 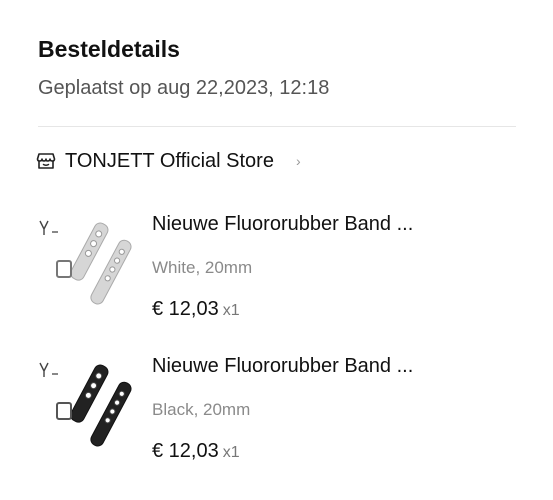 What do you see at coordinates (184, 88) in the screenshot?
I see `order-placed-date: Geplaatst op aug 22,2023, 12:18` at bounding box center [184, 88].